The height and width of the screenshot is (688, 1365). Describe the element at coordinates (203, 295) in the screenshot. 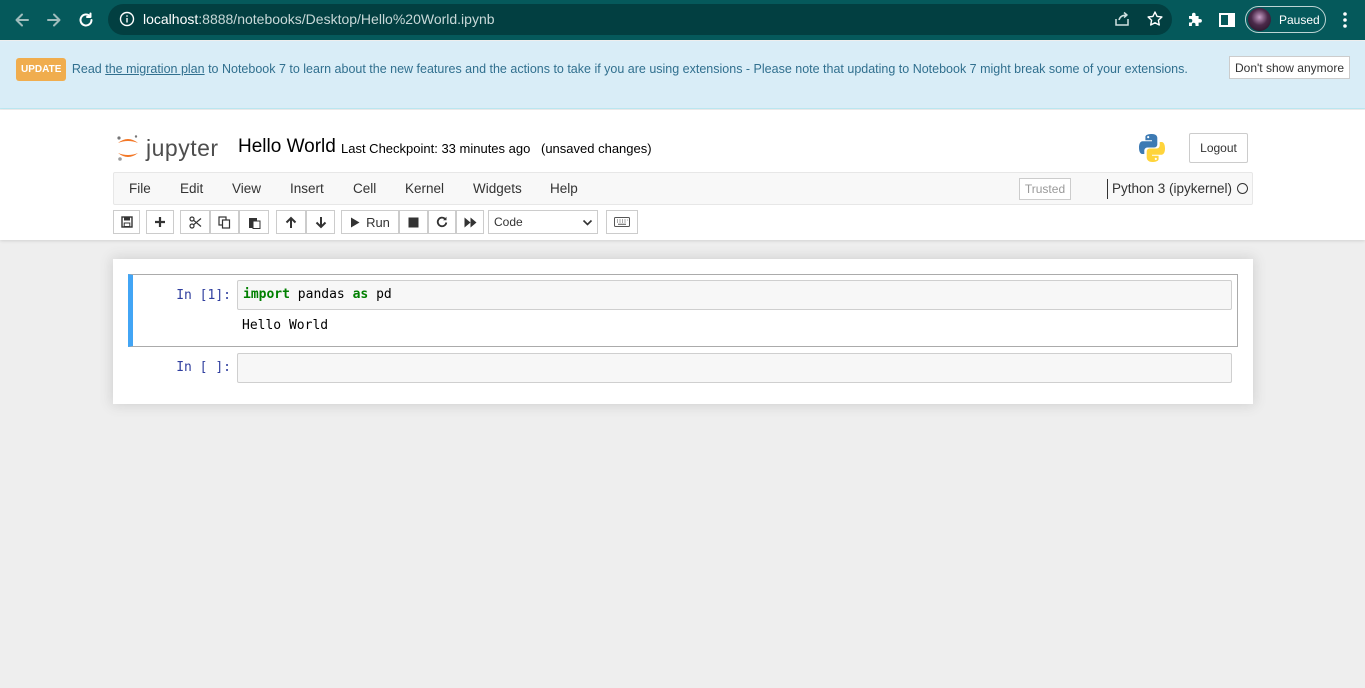

I see `input-prompt: In [1]:` at that location.